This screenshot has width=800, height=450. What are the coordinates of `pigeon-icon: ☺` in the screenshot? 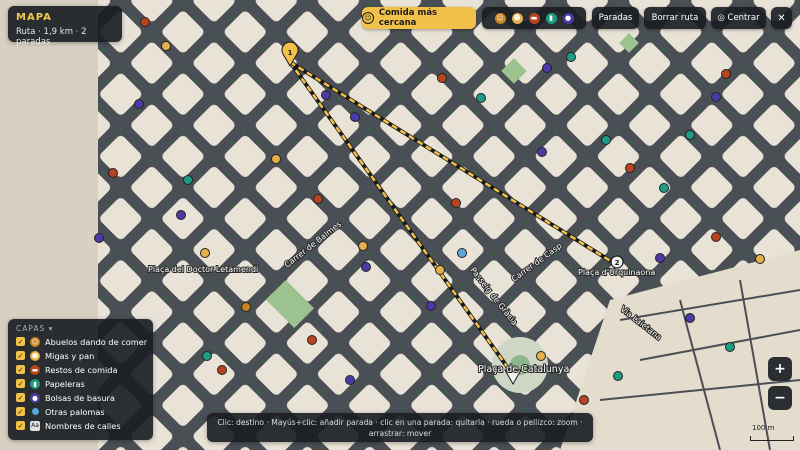 It's located at (368, 18).